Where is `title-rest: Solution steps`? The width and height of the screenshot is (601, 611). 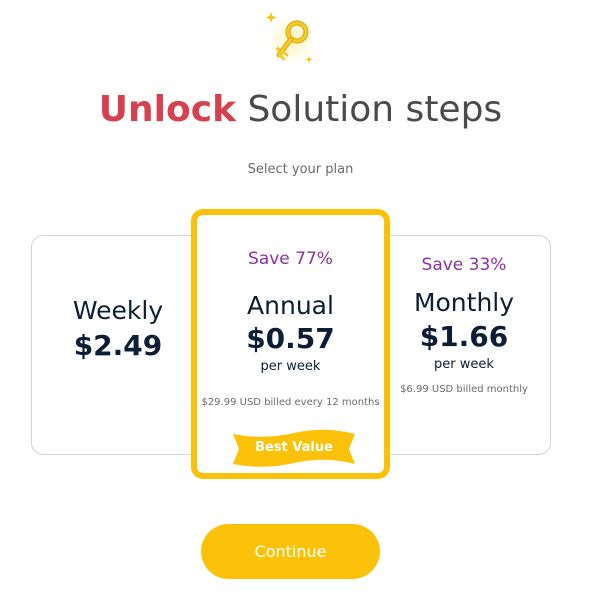
title-rest: Solution steps is located at coordinates (369, 109).